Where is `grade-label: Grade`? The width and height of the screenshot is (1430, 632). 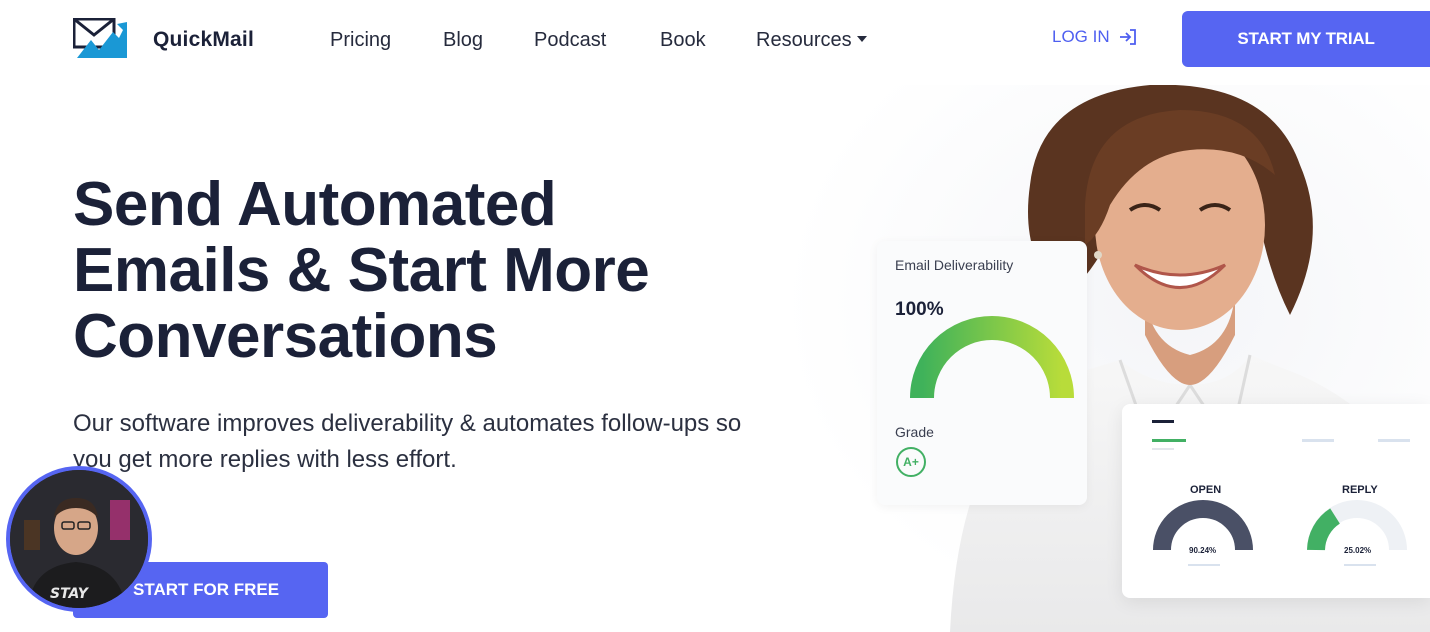
grade-label: Grade is located at coordinates (914, 432).